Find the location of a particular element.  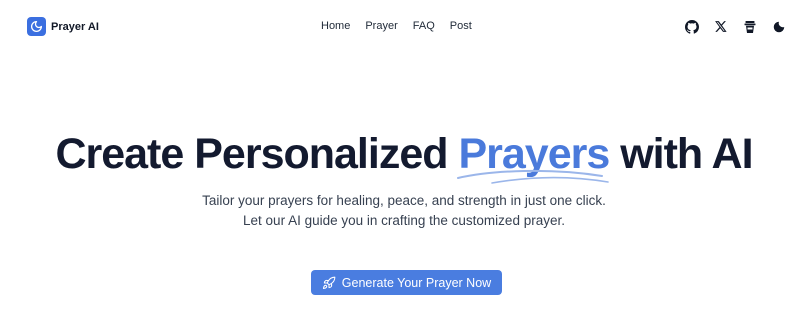

brand-name: Prayer AI is located at coordinates (75, 26).